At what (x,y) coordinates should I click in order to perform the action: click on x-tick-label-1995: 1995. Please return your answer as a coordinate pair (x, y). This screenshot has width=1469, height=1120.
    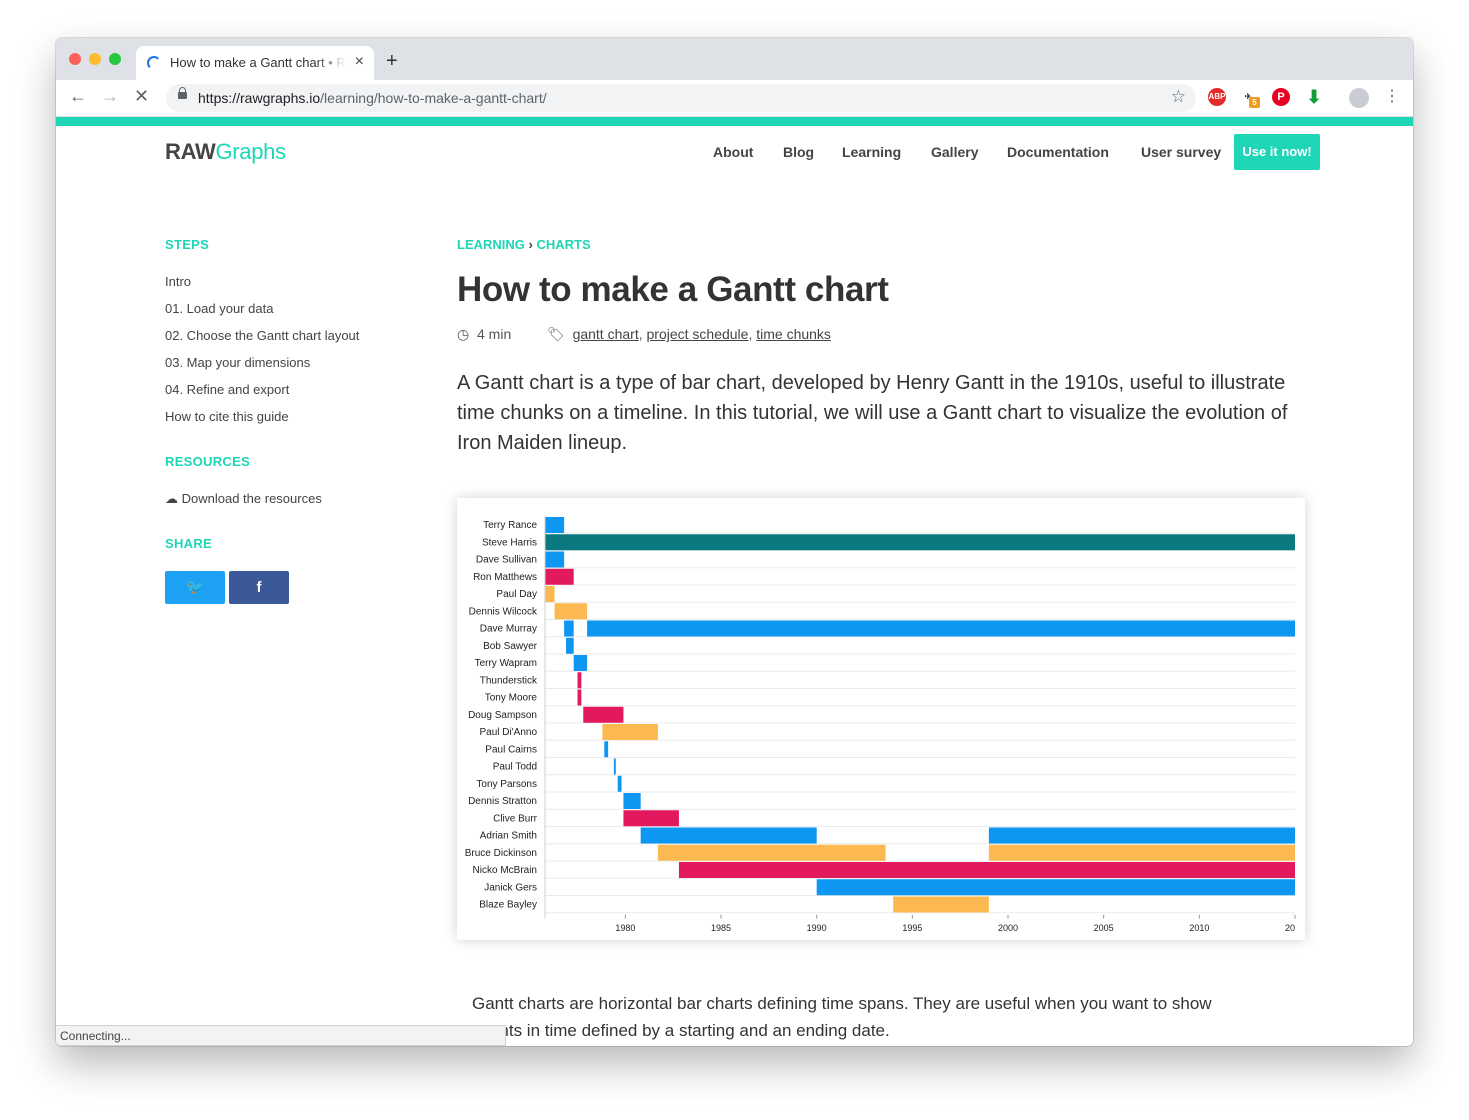
    Looking at the image, I should click on (912, 928).